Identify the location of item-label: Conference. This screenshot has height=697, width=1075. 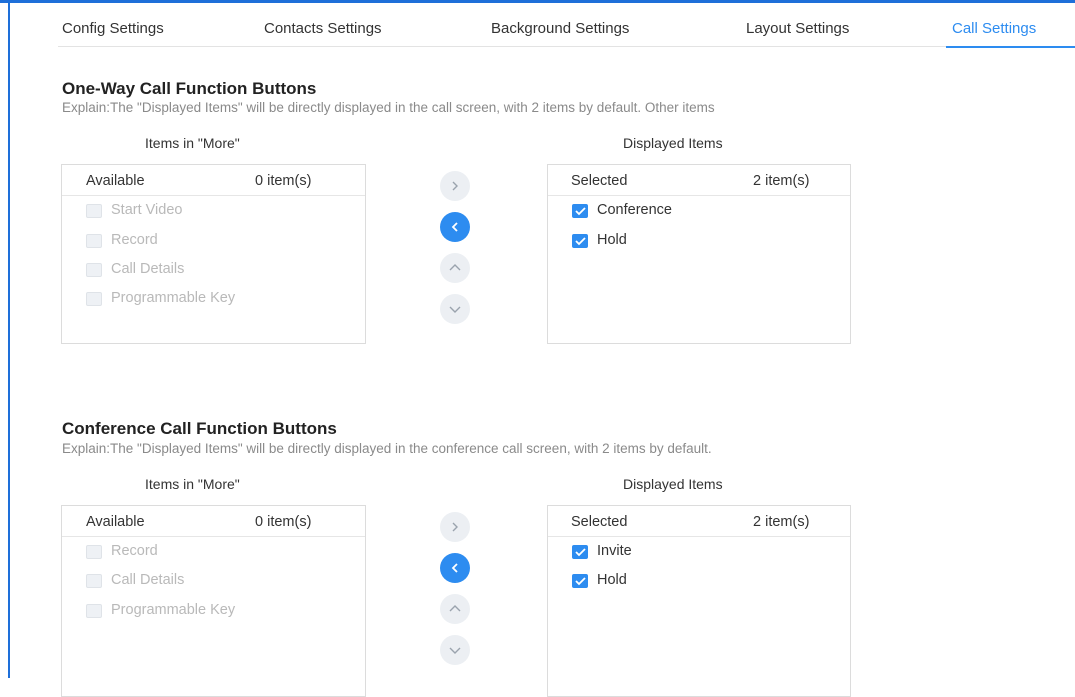
(634, 210).